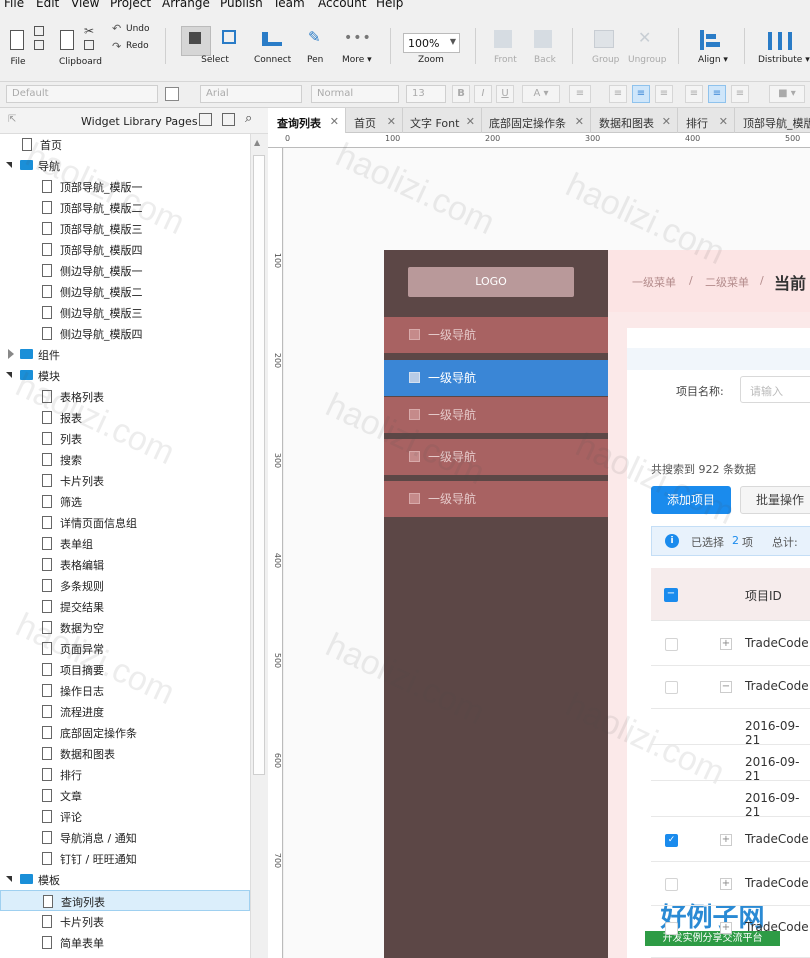 Image resolution: width=810 pixels, height=958 pixels. What do you see at coordinates (431, 43) in the screenshot?
I see `zoom-select: 100% ▼` at bounding box center [431, 43].